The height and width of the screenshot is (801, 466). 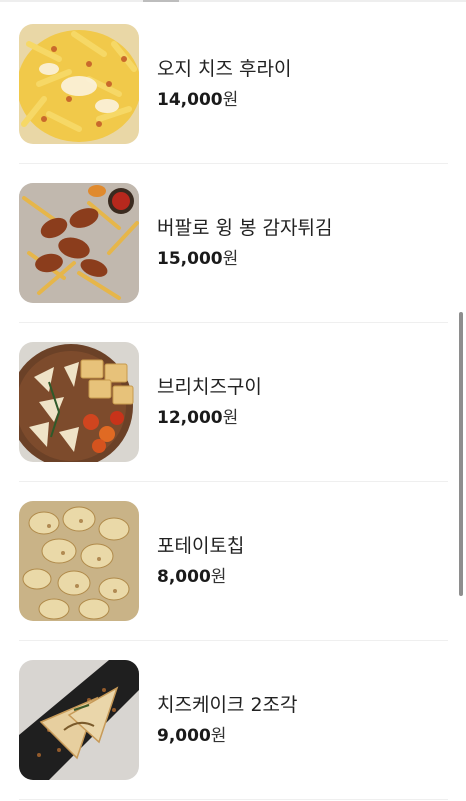 I want to click on menu-item-price: 12,000원, so click(x=197, y=418).